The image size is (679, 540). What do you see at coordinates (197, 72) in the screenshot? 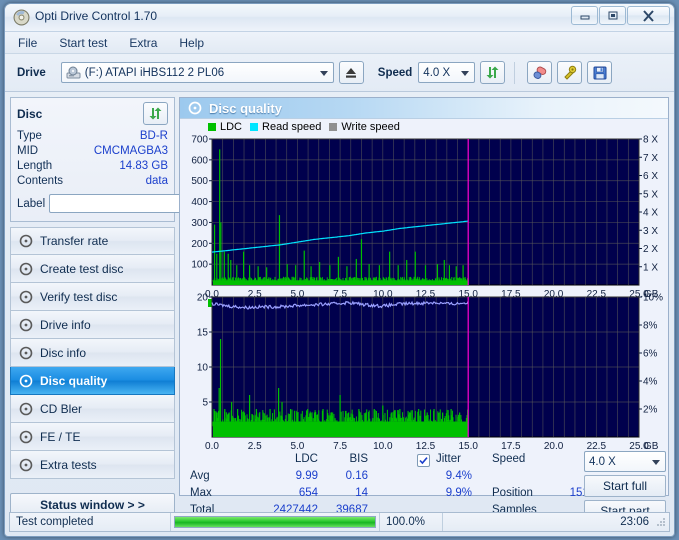
I see `drive-select: (F:) ATAPI iHBS112 2 PL06` at bounding box center [197, 72].